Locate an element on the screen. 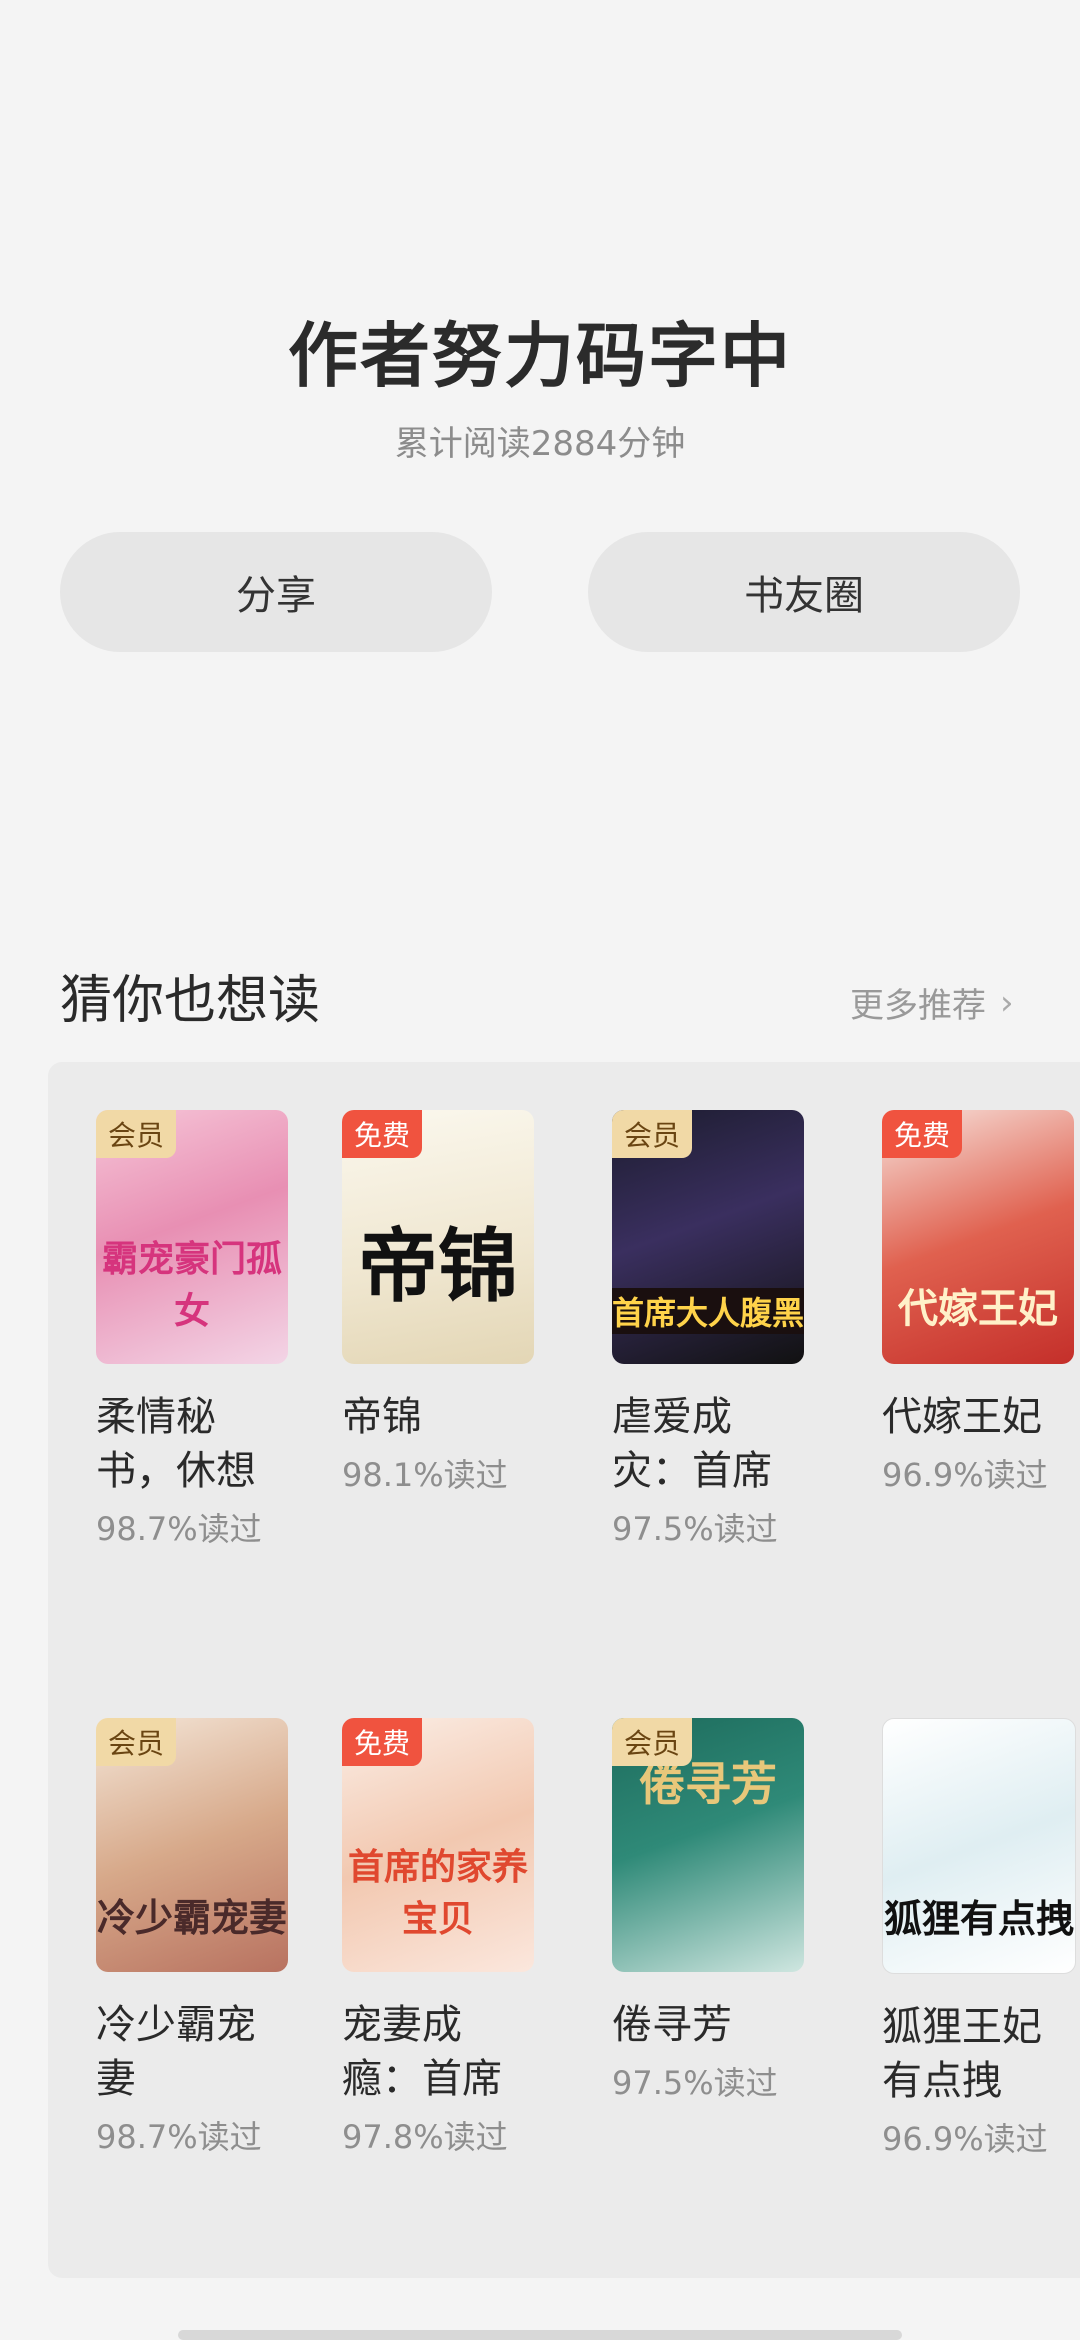  book-card: 倦寻芳 会员 倦寻芳 97.5%读过 is located at coordinates (712, 1911).